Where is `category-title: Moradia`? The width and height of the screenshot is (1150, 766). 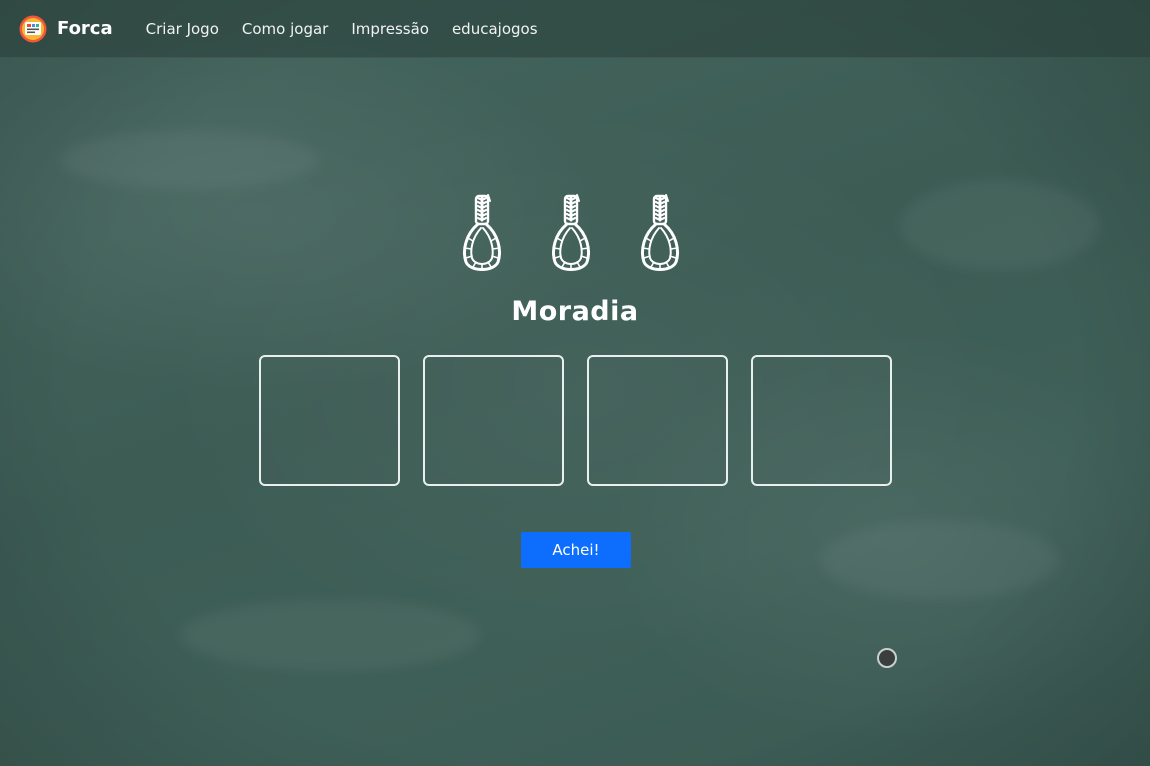 category-title: Moradia is located at coordinates (575, 311).